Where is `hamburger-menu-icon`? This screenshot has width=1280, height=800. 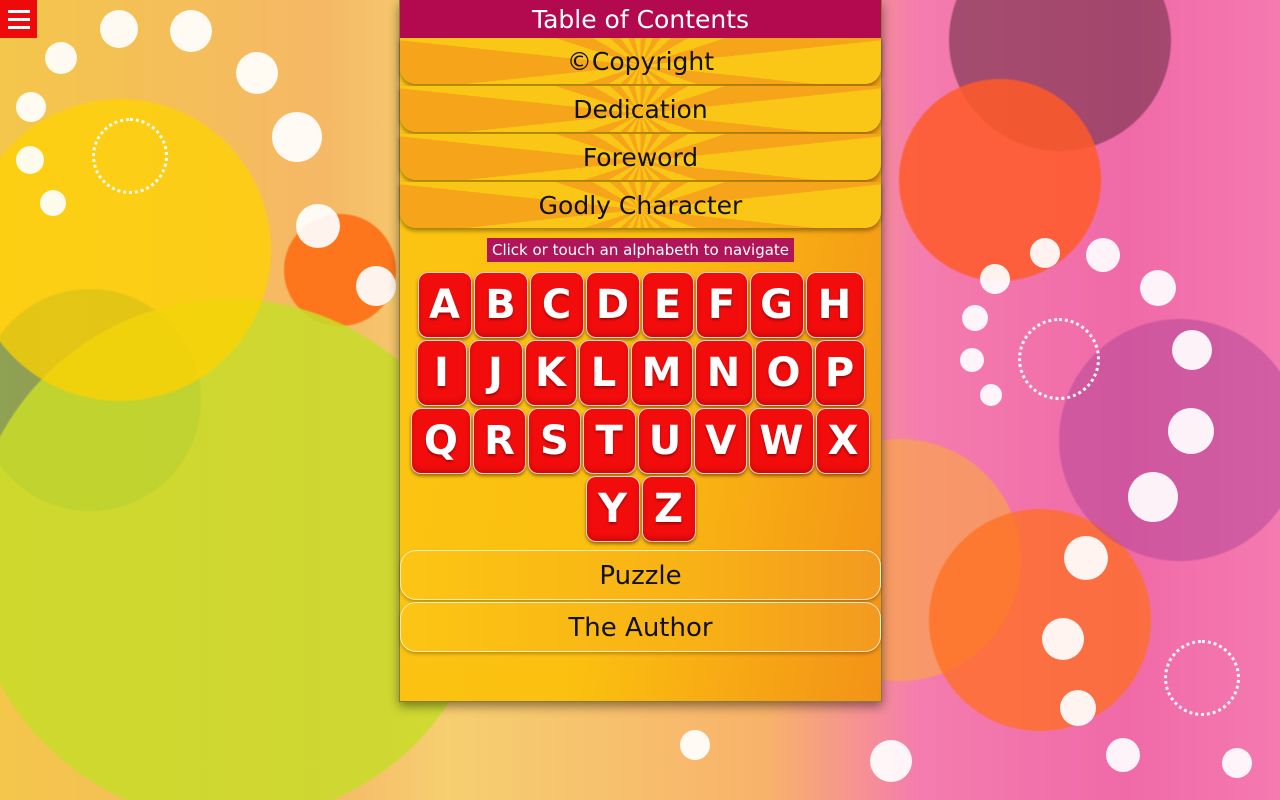
hamburger-menu-icon is located at coordinates (18, 19).